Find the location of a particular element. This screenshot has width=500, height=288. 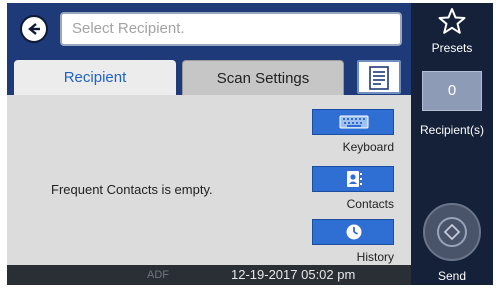

history-button-face is located at coordinates (353, 232).